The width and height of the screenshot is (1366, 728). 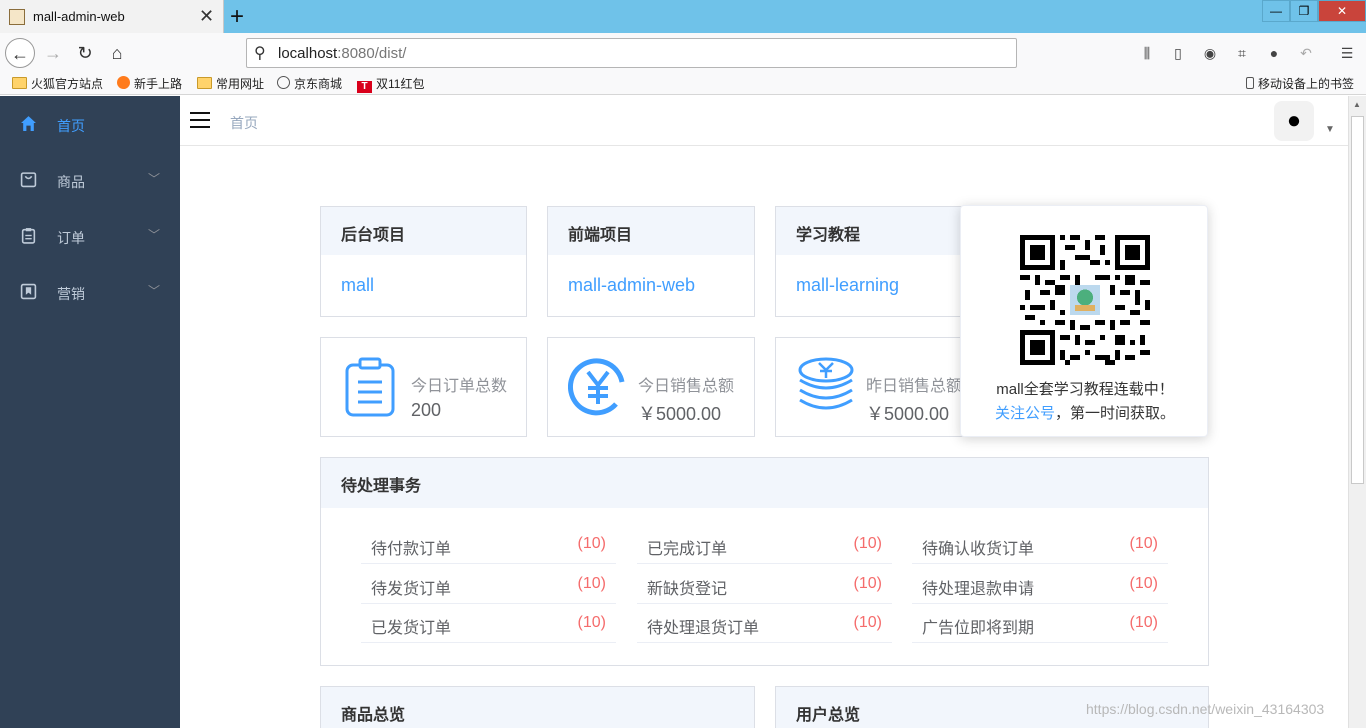 I want to click on crop-icon: ⌗, so click(x=1242, y=53).